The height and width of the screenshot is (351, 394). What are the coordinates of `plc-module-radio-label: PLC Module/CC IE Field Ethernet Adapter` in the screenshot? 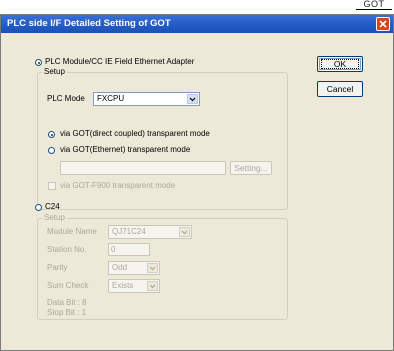 It's located at (119, 62).